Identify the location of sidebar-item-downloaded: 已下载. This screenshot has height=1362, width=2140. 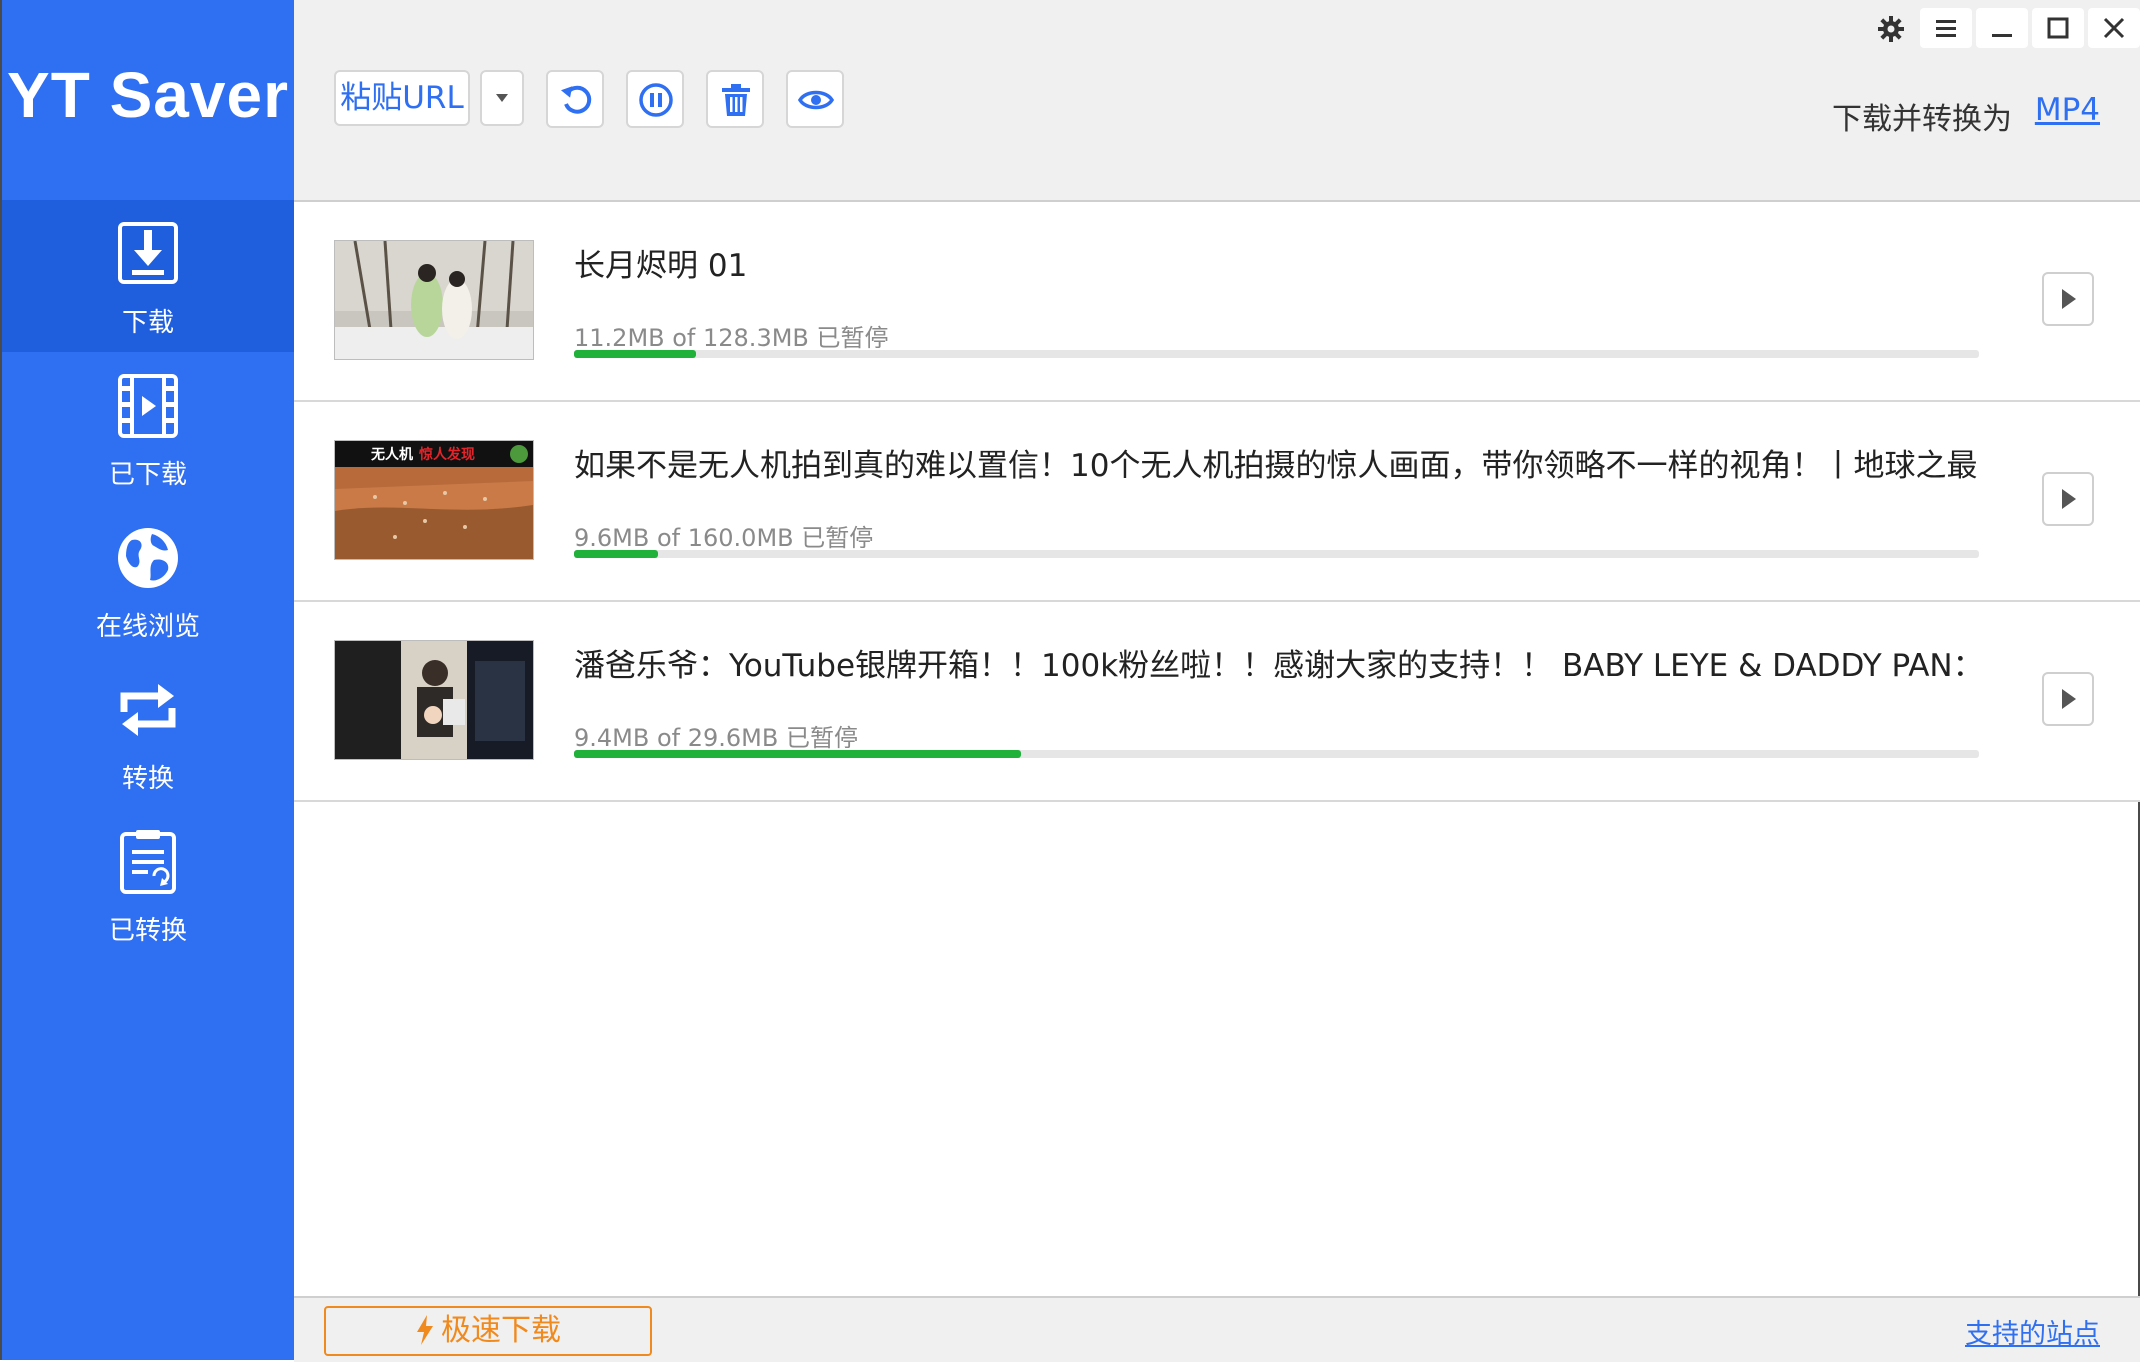
(148, 428).